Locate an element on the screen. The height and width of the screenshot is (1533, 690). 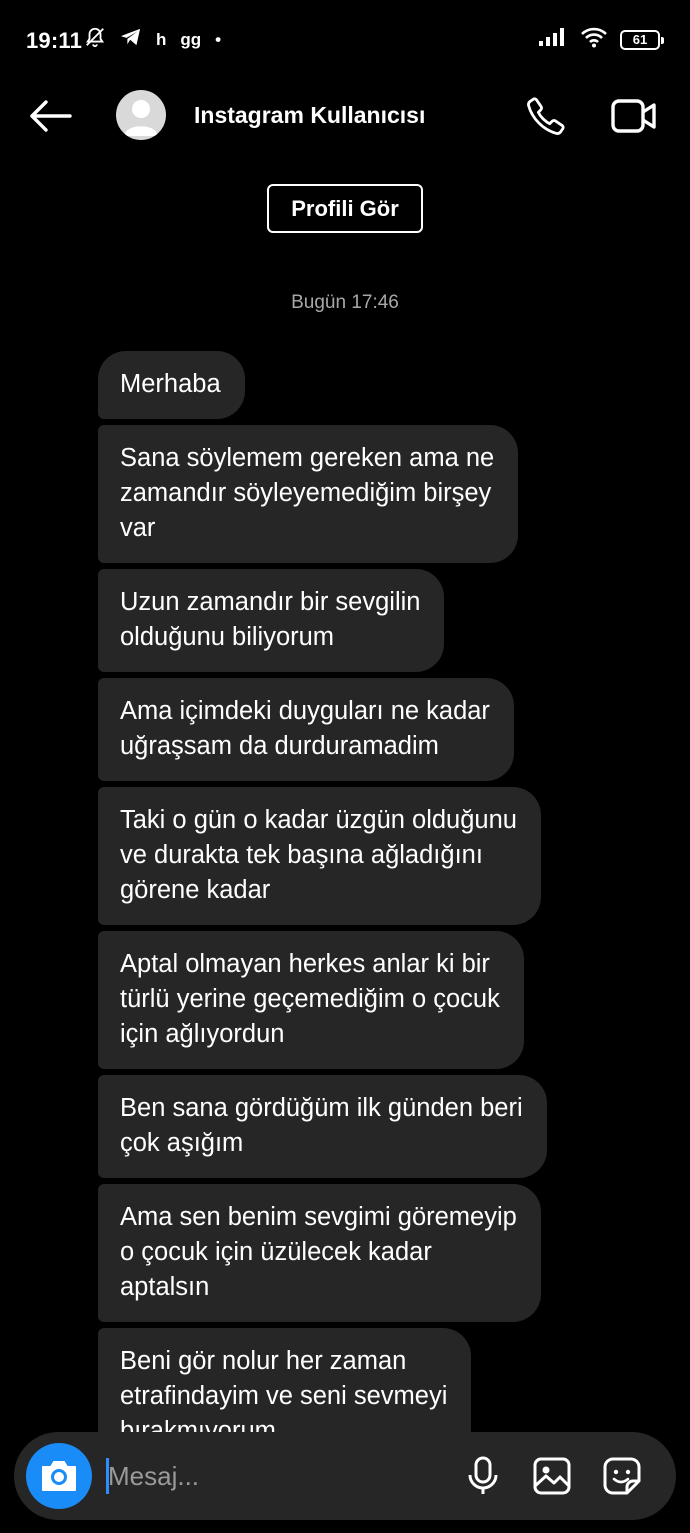
h-notification: h is located at coordinates (161, 39).